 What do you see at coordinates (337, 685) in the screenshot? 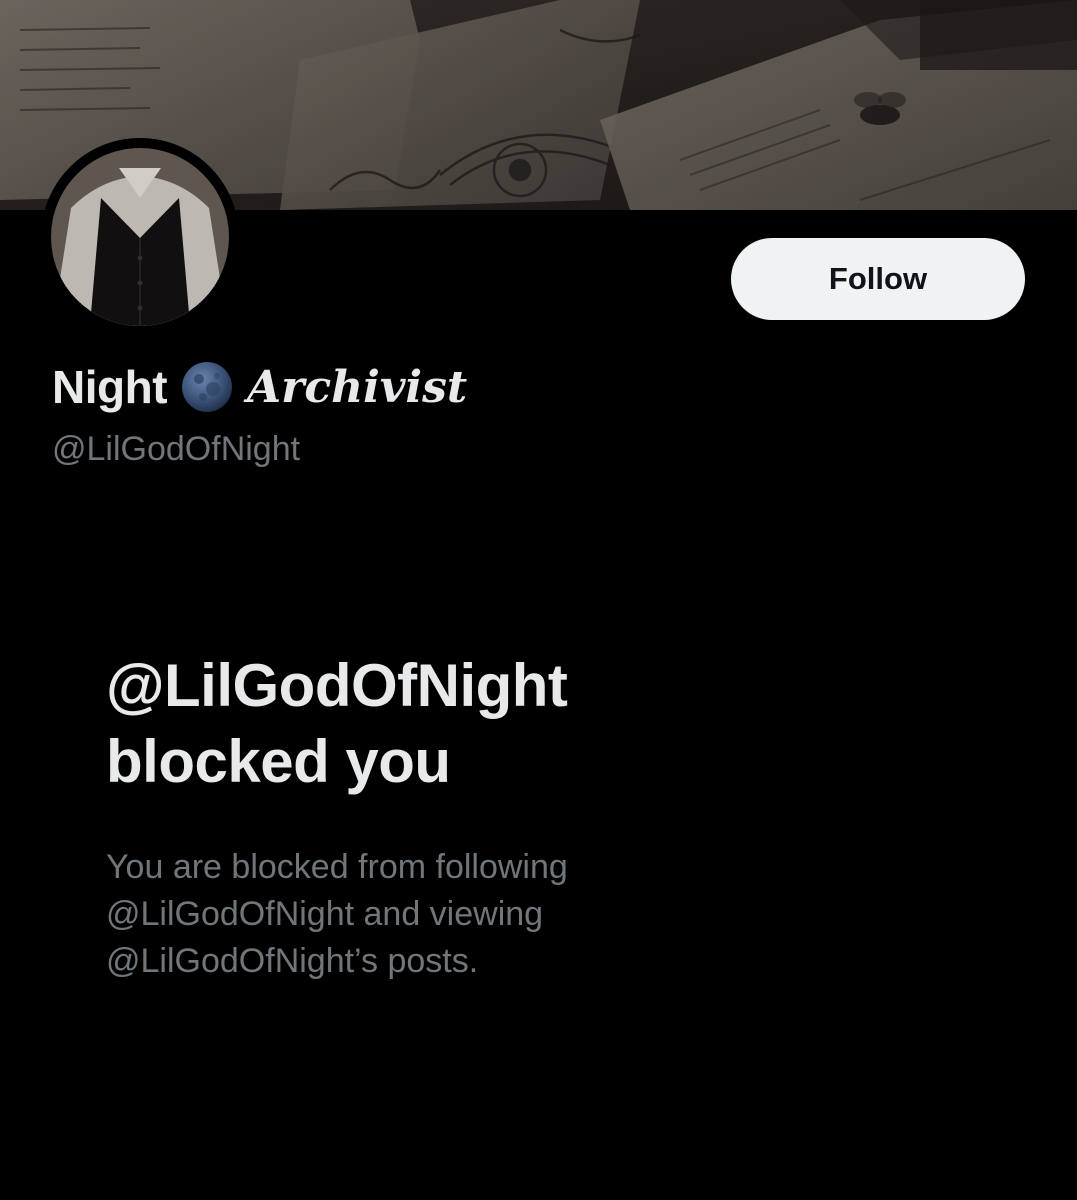
I see `blocked-title-line: @LilGodOfNight` at bounding box center [337, 685].